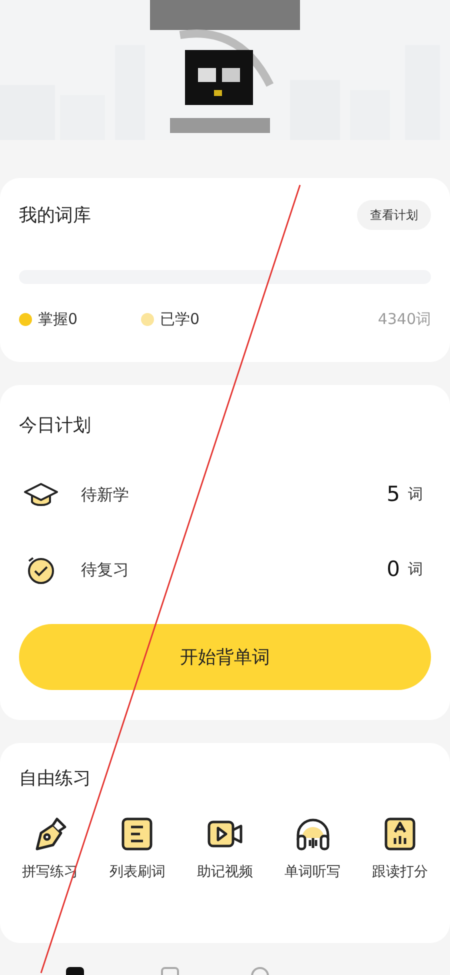 This screenshot has width=450, height=975. I want to click on list-icon, so click(137, 834).